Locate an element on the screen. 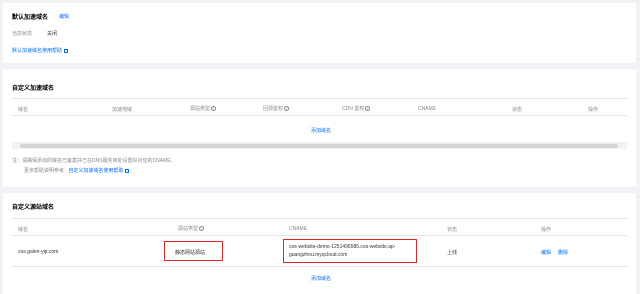  row-origin-type: 静态网站源站 is located at coordinates (190, 253).